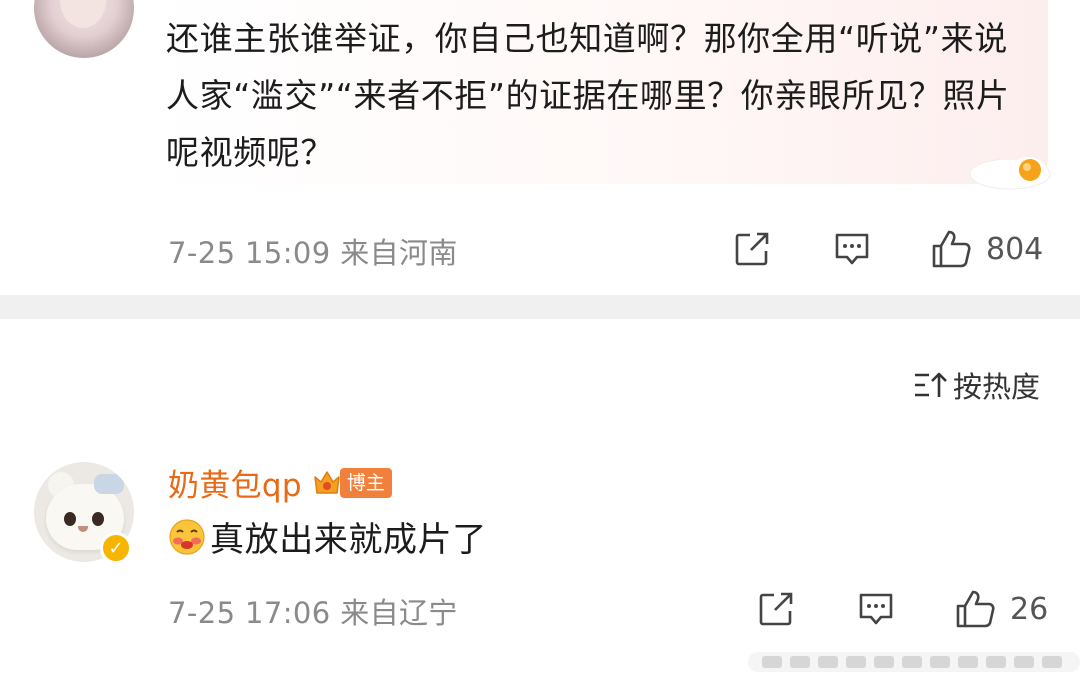  I want to click on crown-icon, so click(327, 482).